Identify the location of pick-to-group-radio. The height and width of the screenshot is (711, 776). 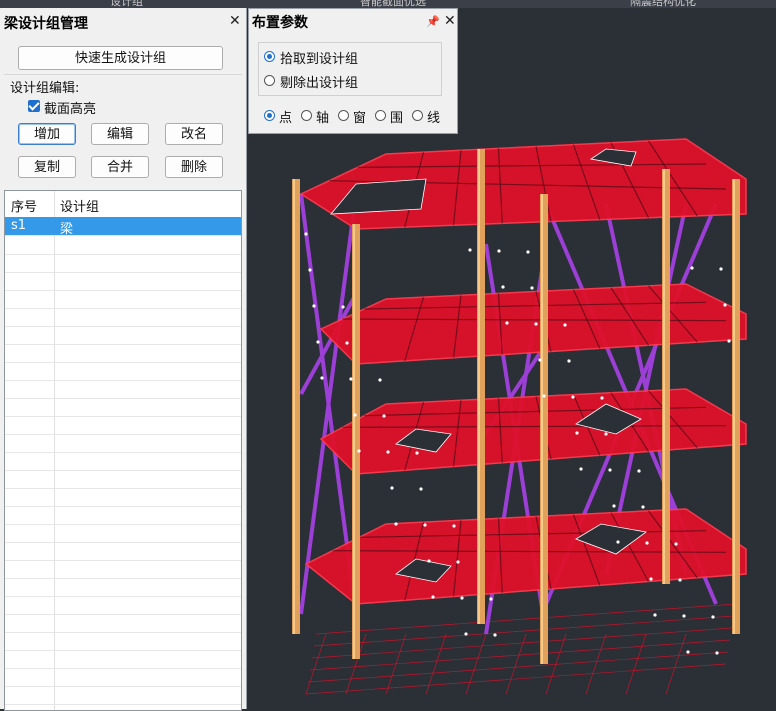
(269, 56).